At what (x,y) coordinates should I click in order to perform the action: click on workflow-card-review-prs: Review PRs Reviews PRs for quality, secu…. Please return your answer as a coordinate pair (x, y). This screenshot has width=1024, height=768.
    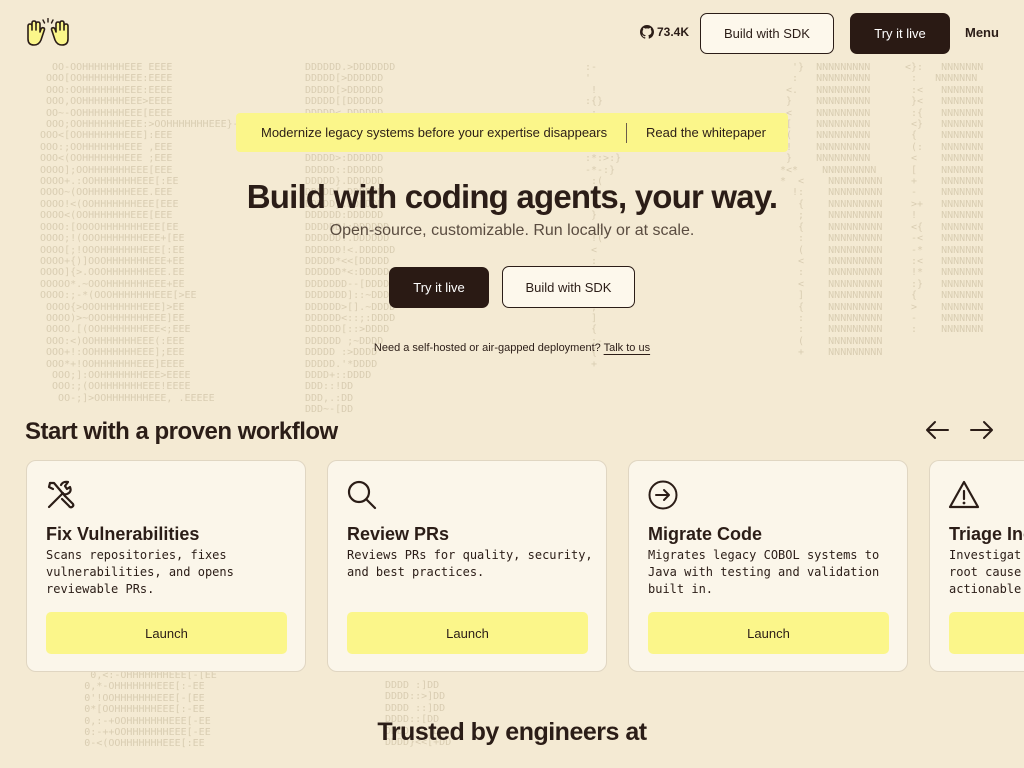
    Looking at the image, I should click on (467, 566).